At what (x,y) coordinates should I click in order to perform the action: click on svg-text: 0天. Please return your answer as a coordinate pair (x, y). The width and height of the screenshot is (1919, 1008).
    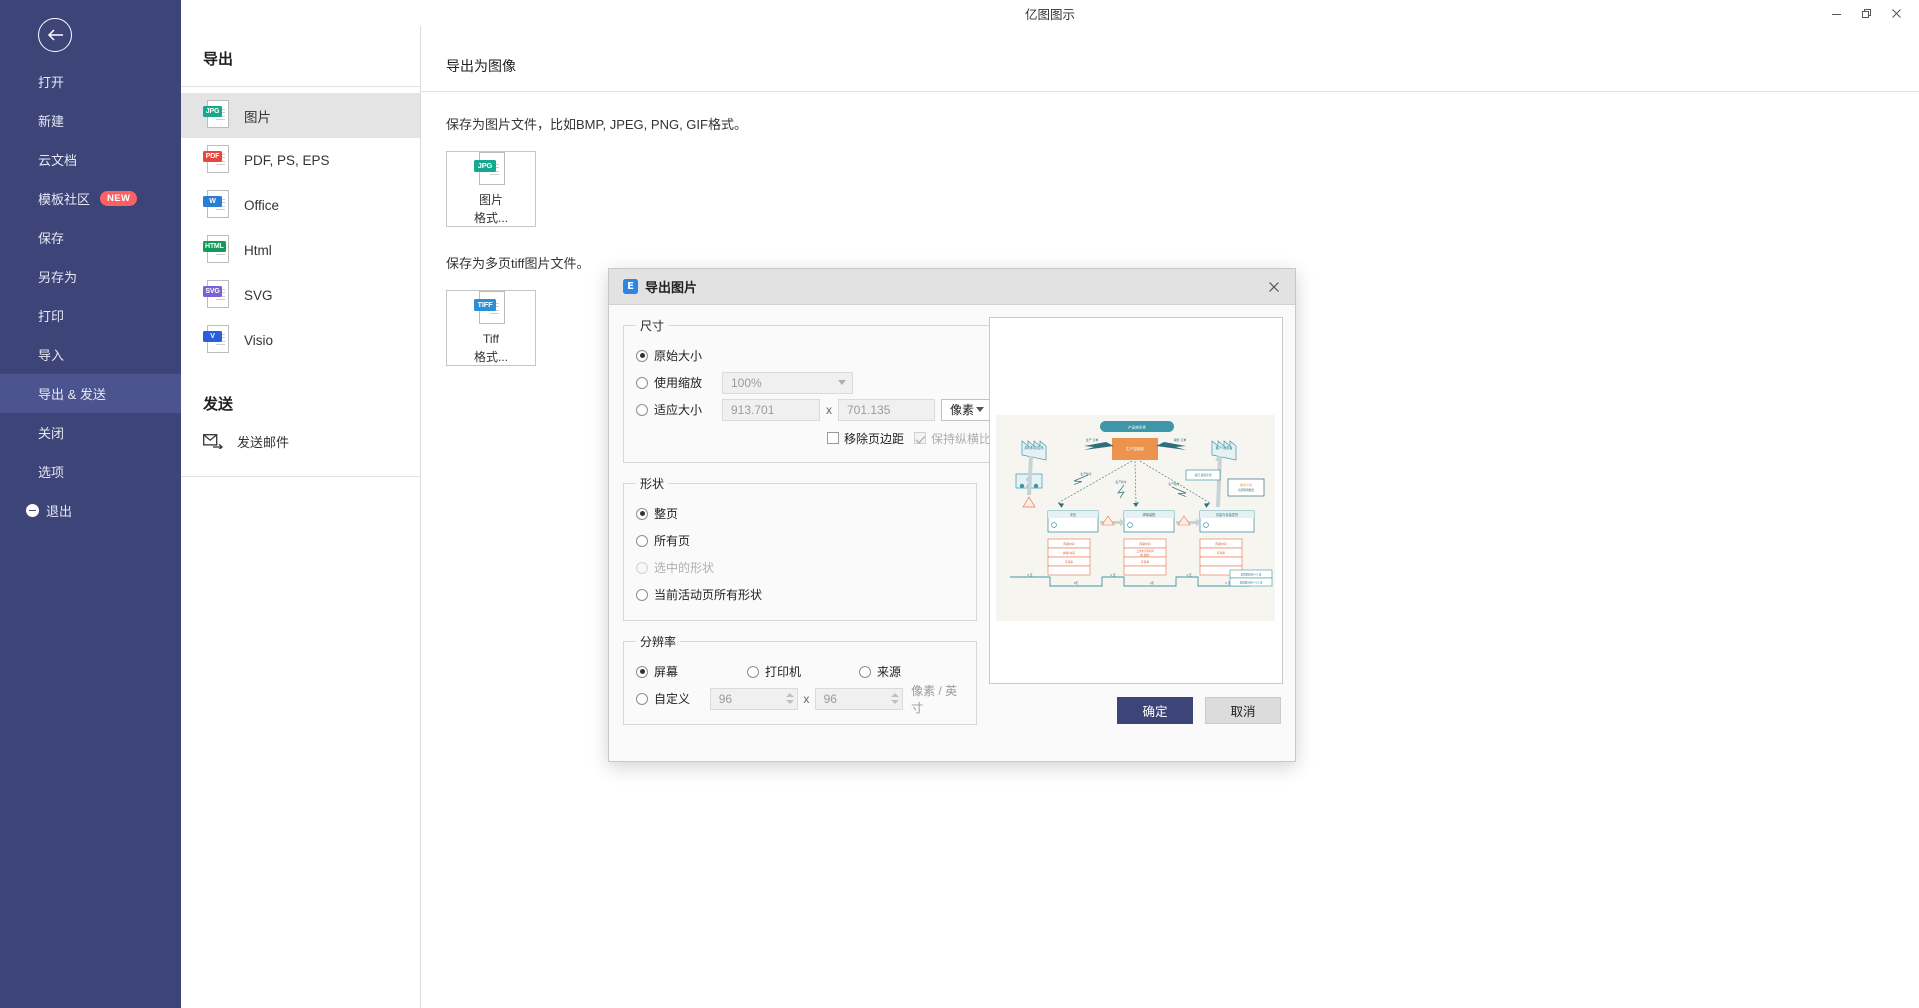
    Looking at the image, I should click on (1076, 583).